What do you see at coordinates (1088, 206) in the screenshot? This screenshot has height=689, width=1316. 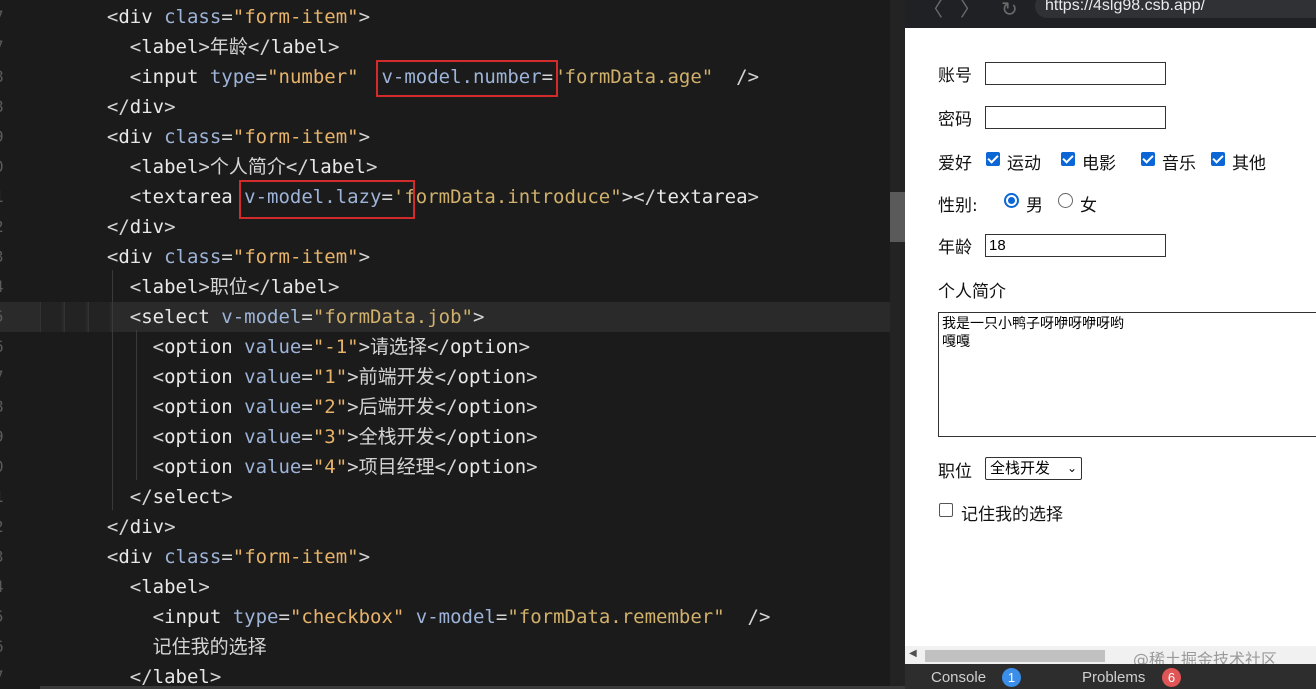 I see `gender-option-label: 女` at bounding box center [1088, 206].